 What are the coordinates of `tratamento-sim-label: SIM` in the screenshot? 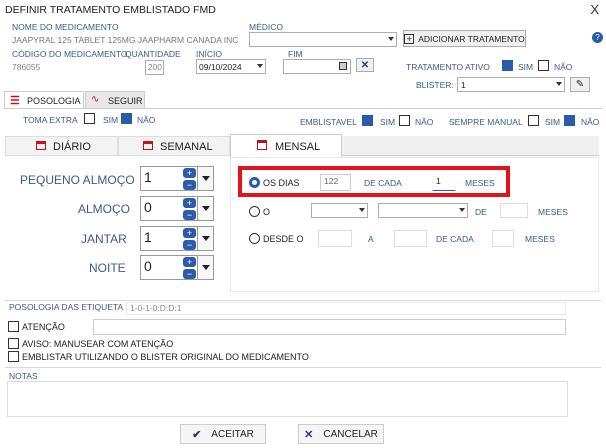 It's located at (526, 67).